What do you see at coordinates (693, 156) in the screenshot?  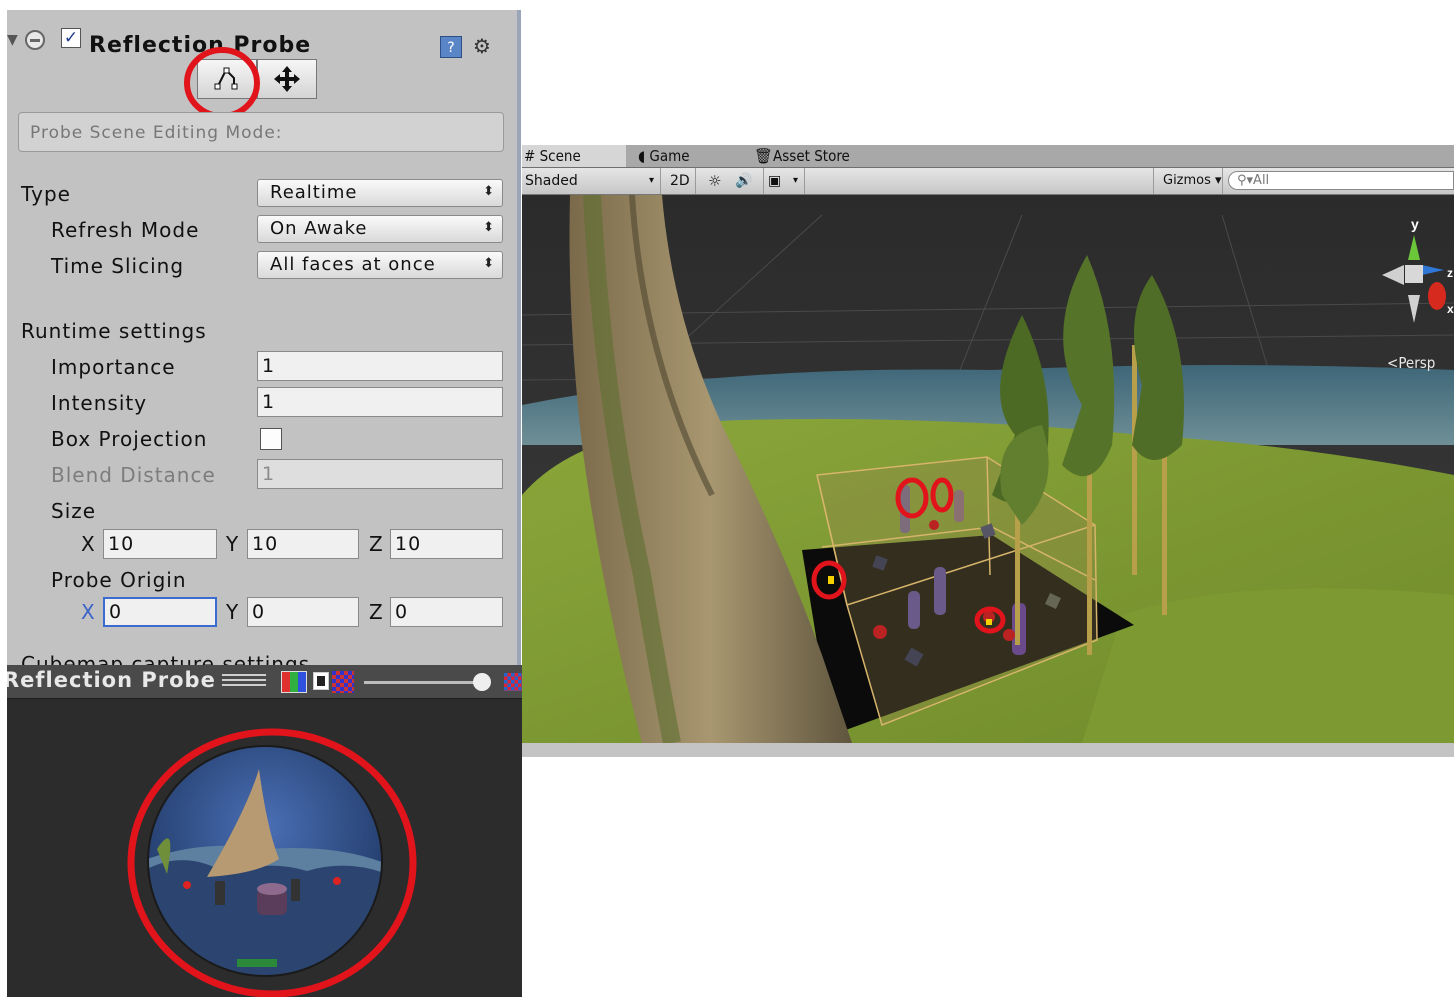 I see `tab-game: ◖ Game` at bounding box center [693, 156].